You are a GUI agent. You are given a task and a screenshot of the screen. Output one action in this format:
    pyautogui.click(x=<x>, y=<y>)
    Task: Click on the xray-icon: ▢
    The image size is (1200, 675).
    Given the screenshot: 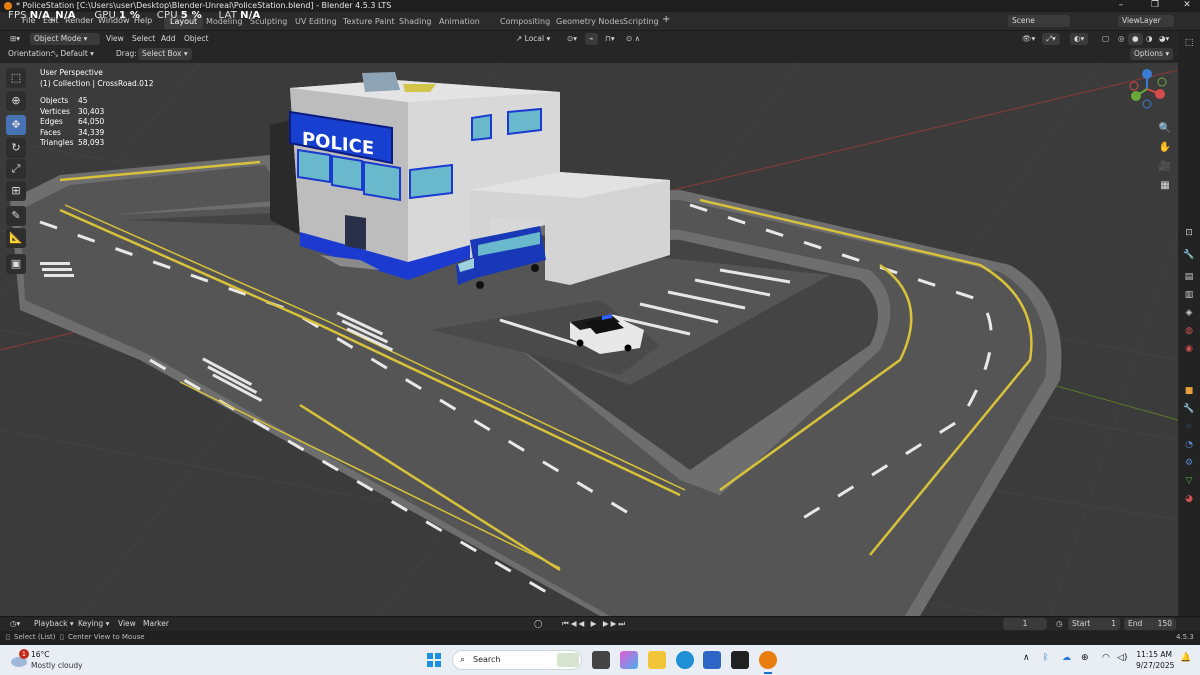 What is the action you would take?
    pyautogui.click(x=1105, y=39)
    